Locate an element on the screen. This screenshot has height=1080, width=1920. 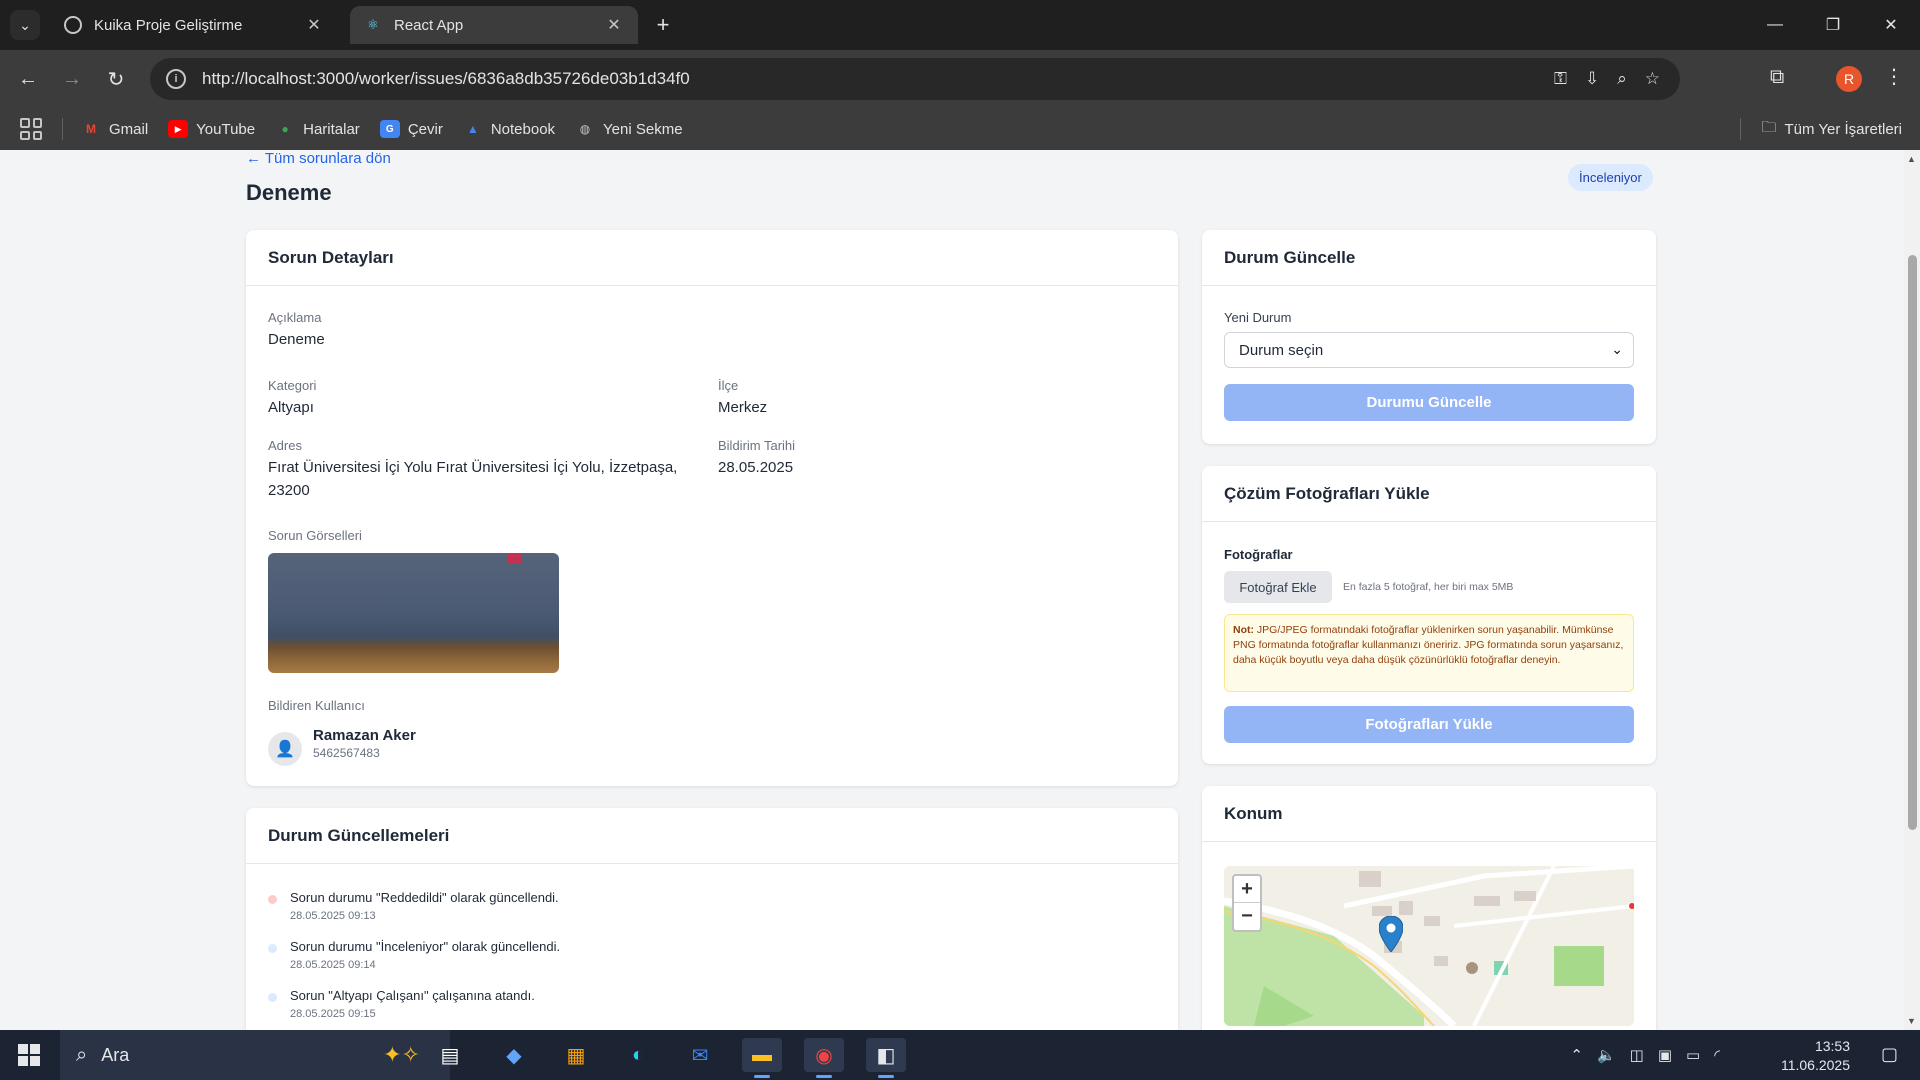
status-select-value: Durum seçin is located at coordinates (1281, 350).